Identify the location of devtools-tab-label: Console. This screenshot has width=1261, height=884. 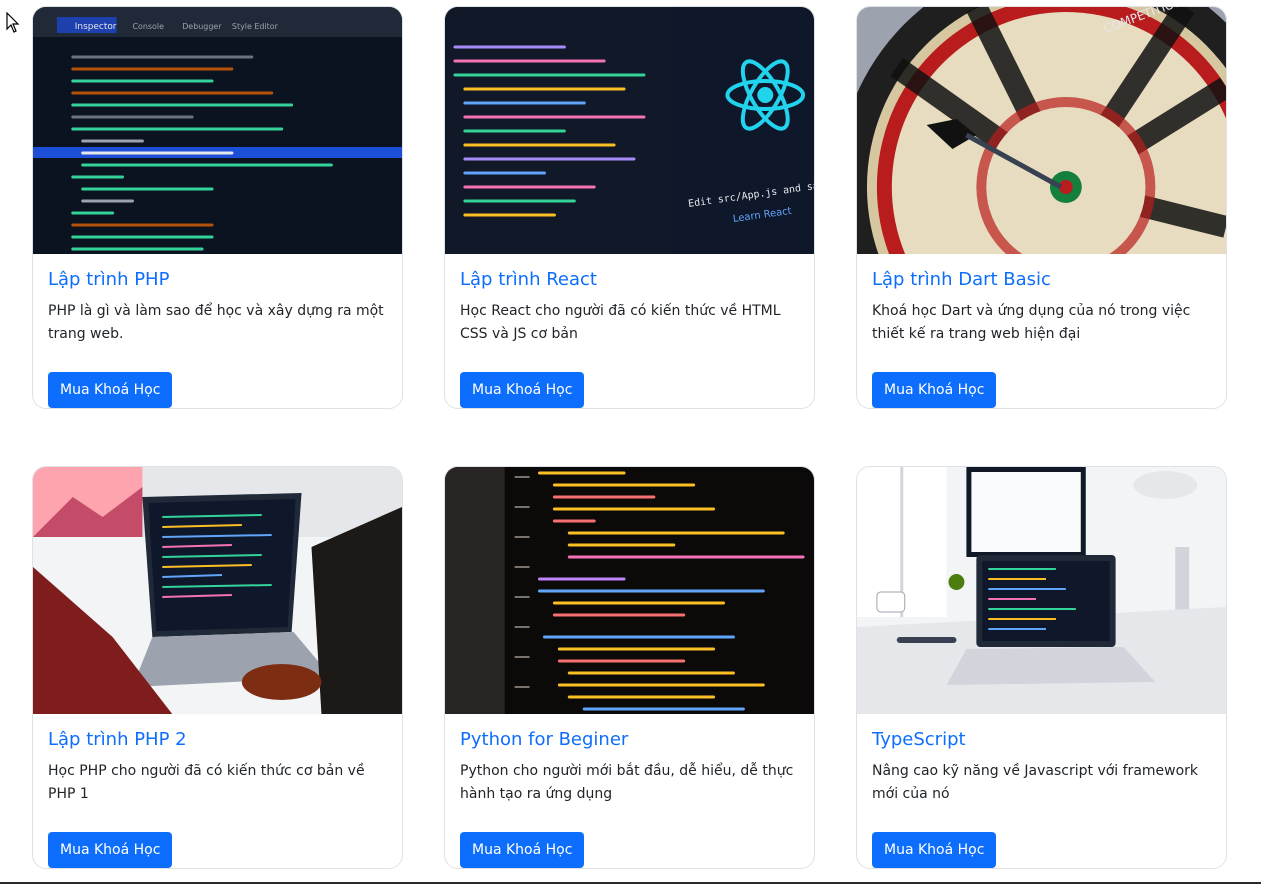
(148, 26).